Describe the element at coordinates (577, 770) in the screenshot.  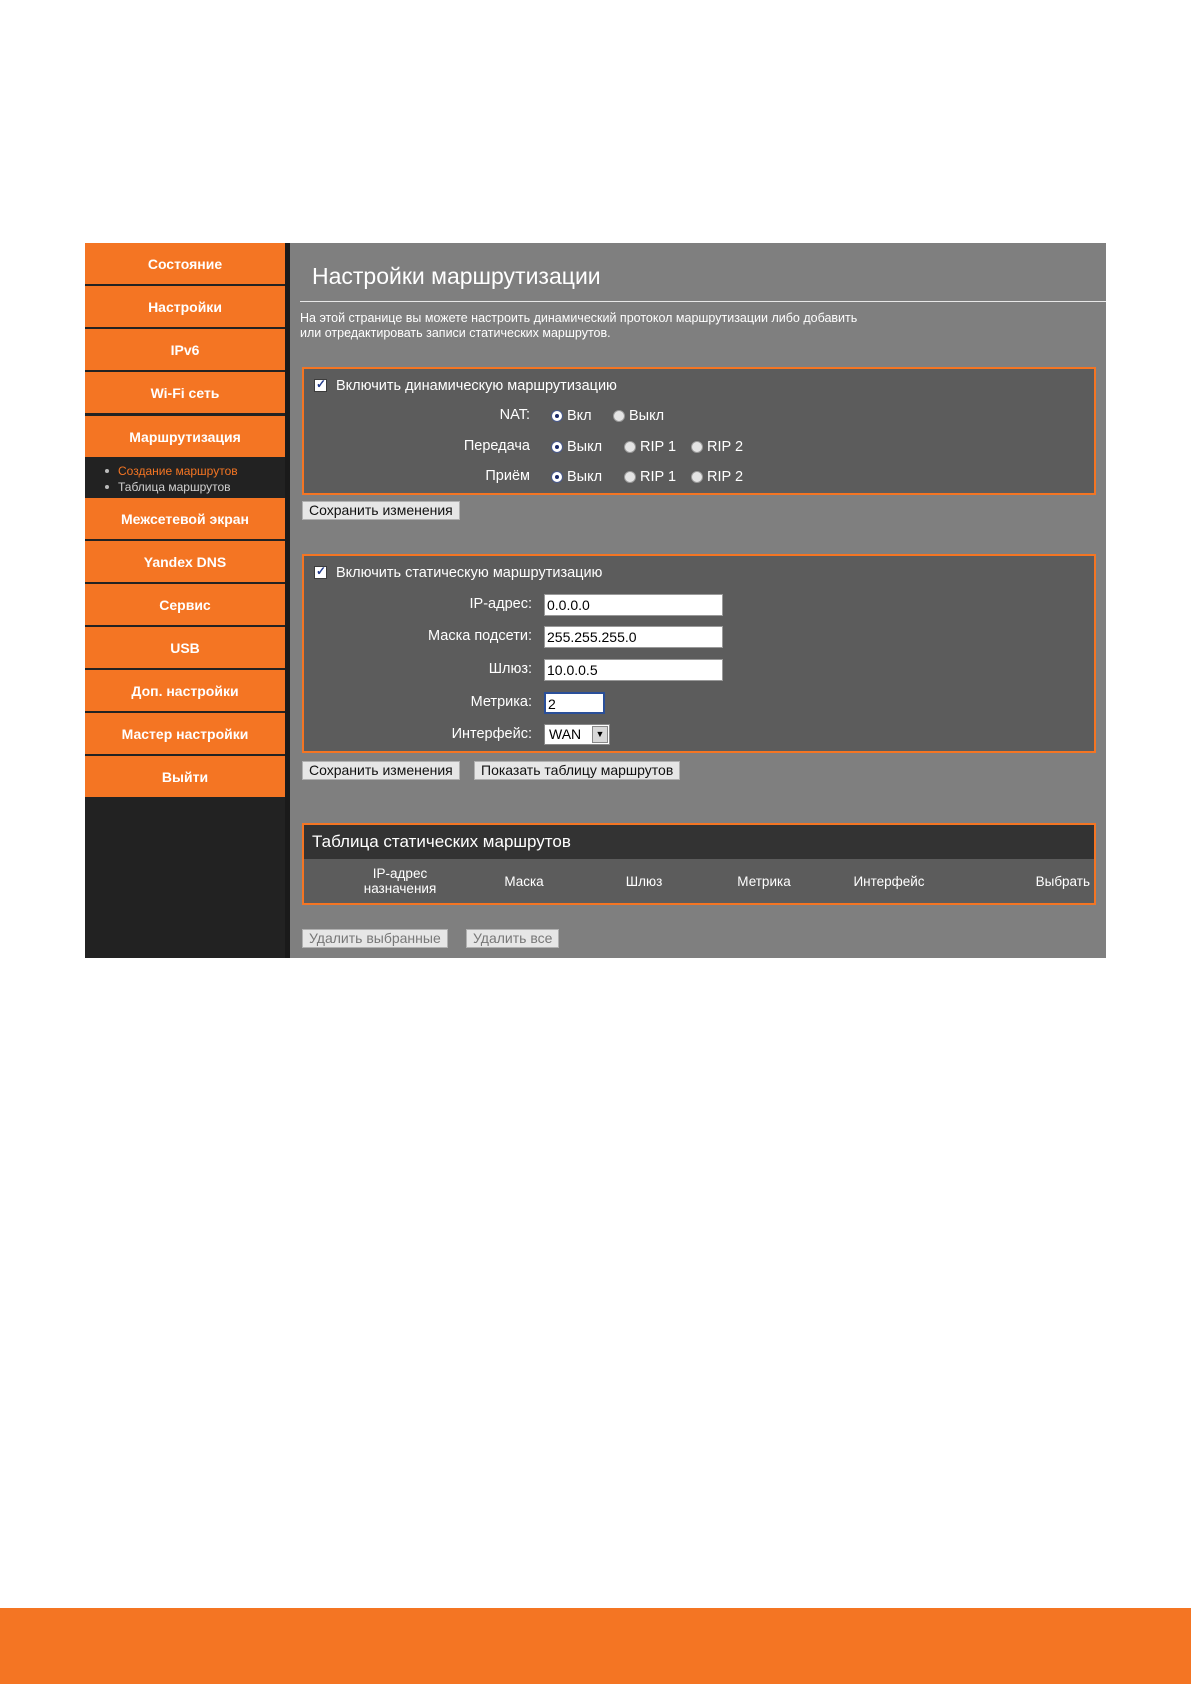
I see `show-route-table-button: Показать таблицу маршрутов` at that location.